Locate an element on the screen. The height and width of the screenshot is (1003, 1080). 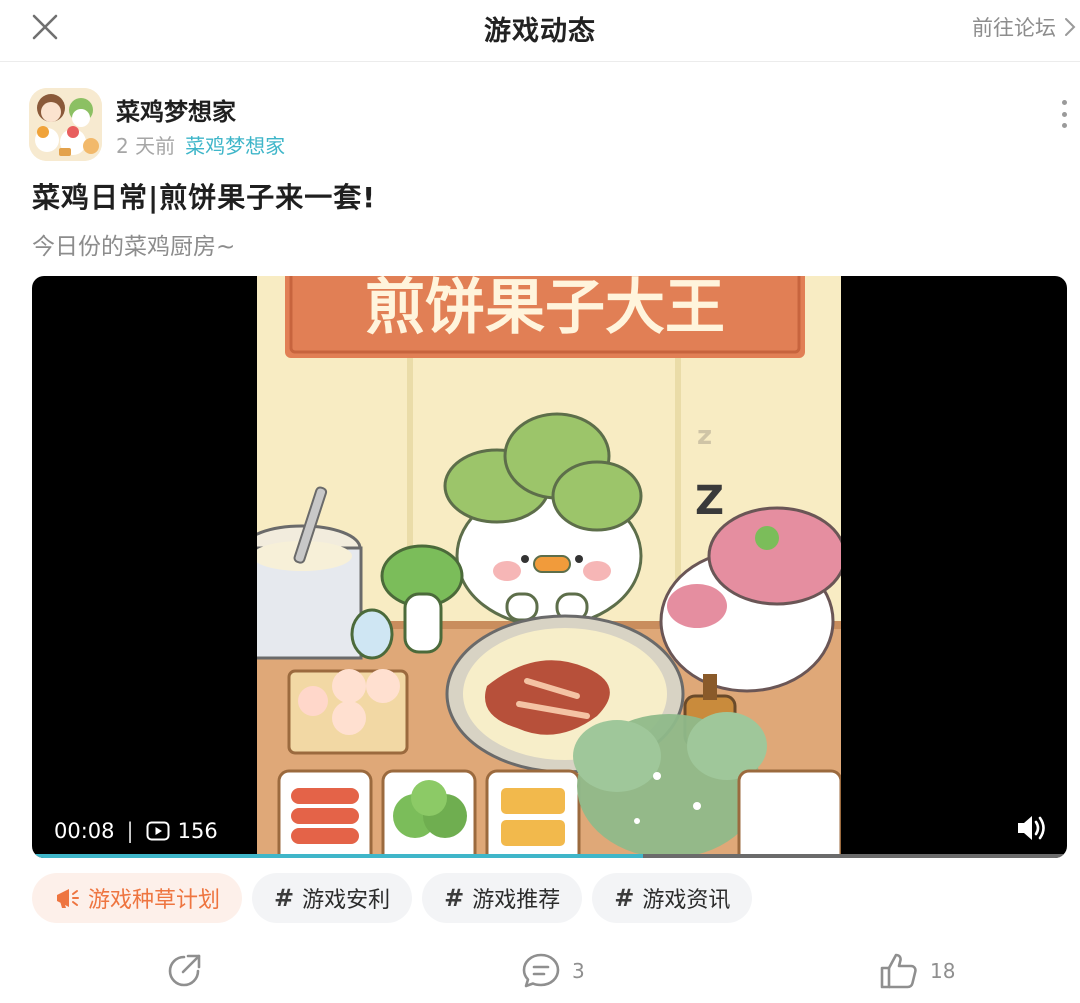
play-count-icon is located at coordinates (158, 831).